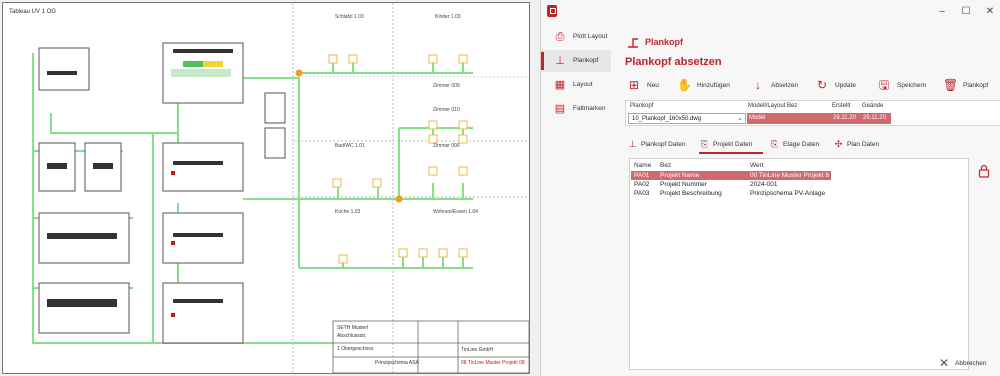 This screenshot has height=376, width=1000. I want to click on column-header: Name, so click(643, 165).